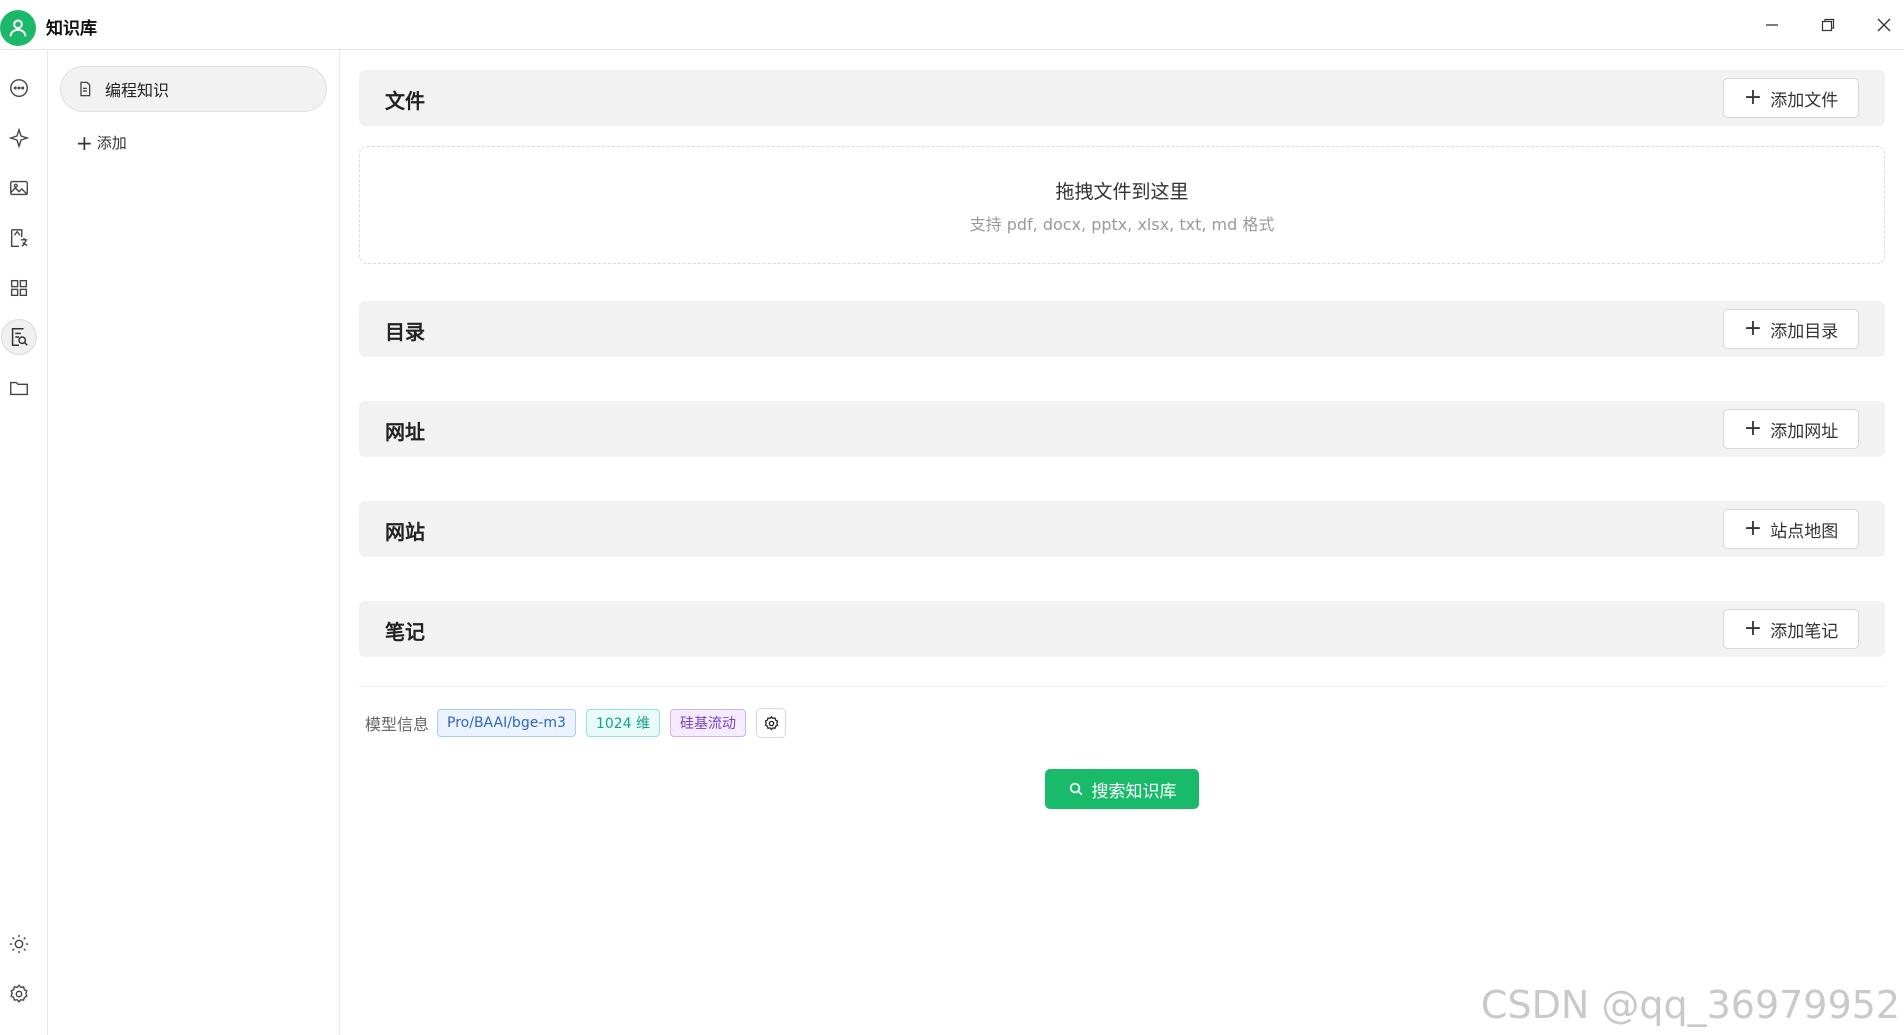 Image resolution: width=1904 pixels, height=1035 pixels. What do you see at coordinates (1134, 791) in the screenshot?
I see `search-button-label: 搜索知识库` at bounding box center [1134, 791].